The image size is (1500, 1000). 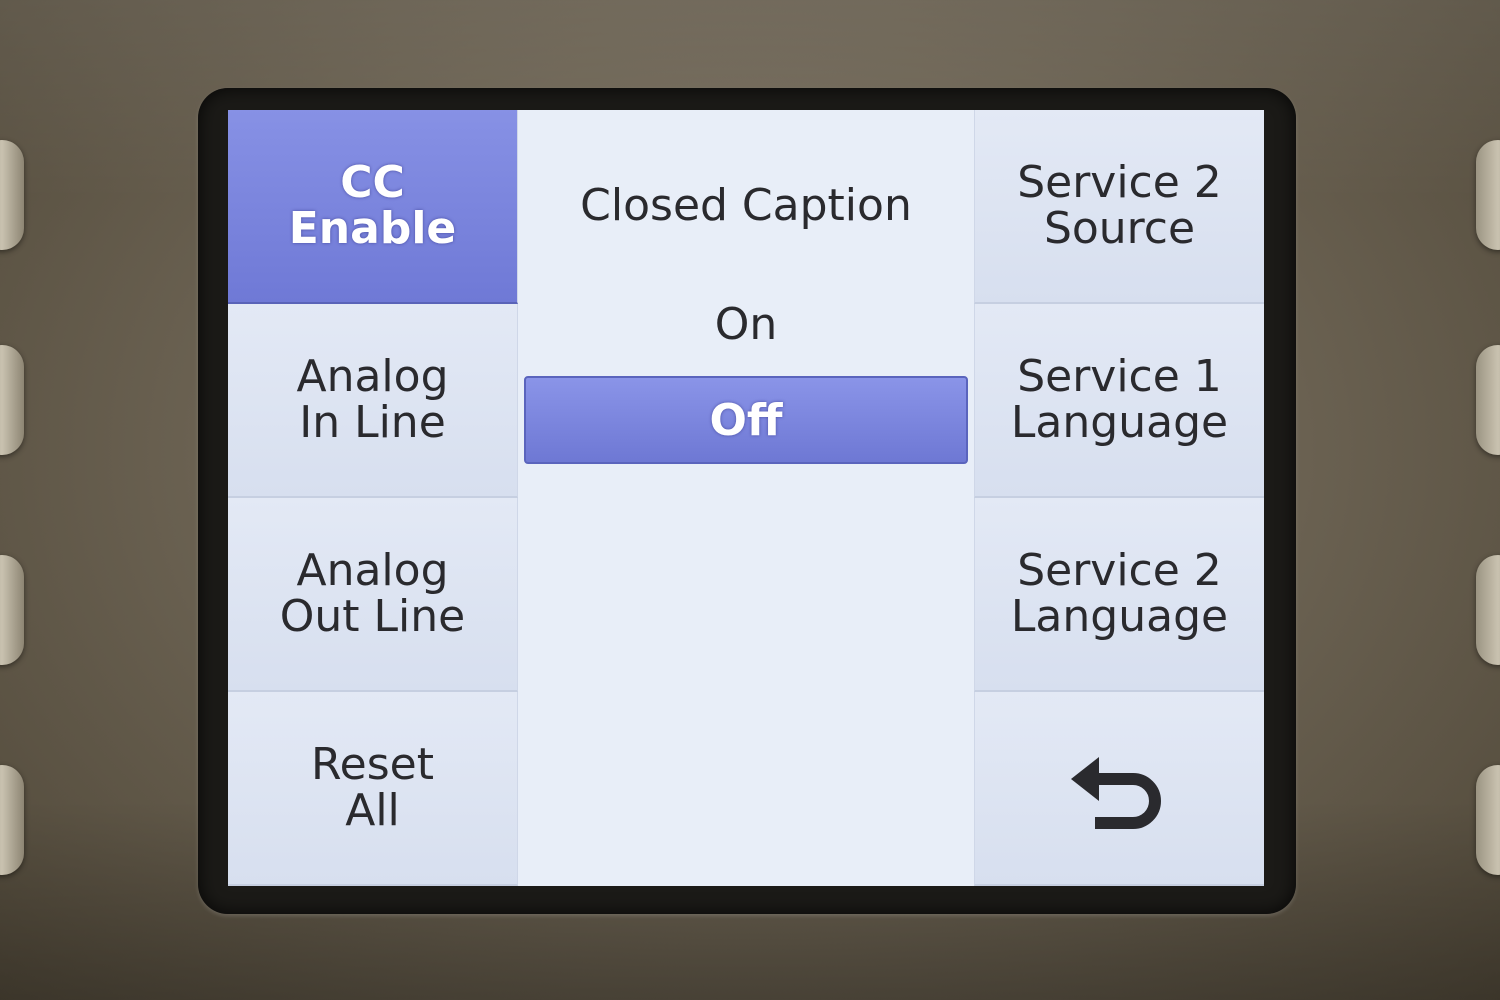 I want to click on menu-service-2-language: Service 2 Language, so click(x=1119, y=595).